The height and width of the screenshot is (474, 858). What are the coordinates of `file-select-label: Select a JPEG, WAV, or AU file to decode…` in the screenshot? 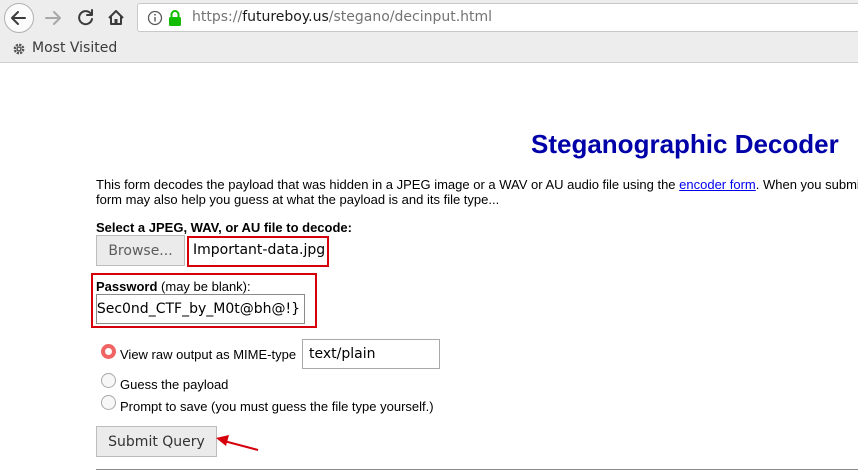 It's located at (224, 227).